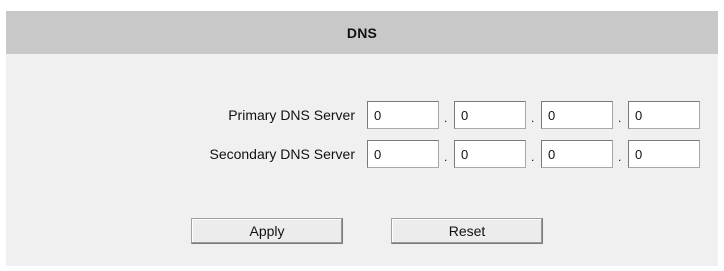  I want to click on primary-dns-row: Primary DNS Server . . ., so click(362, 116).